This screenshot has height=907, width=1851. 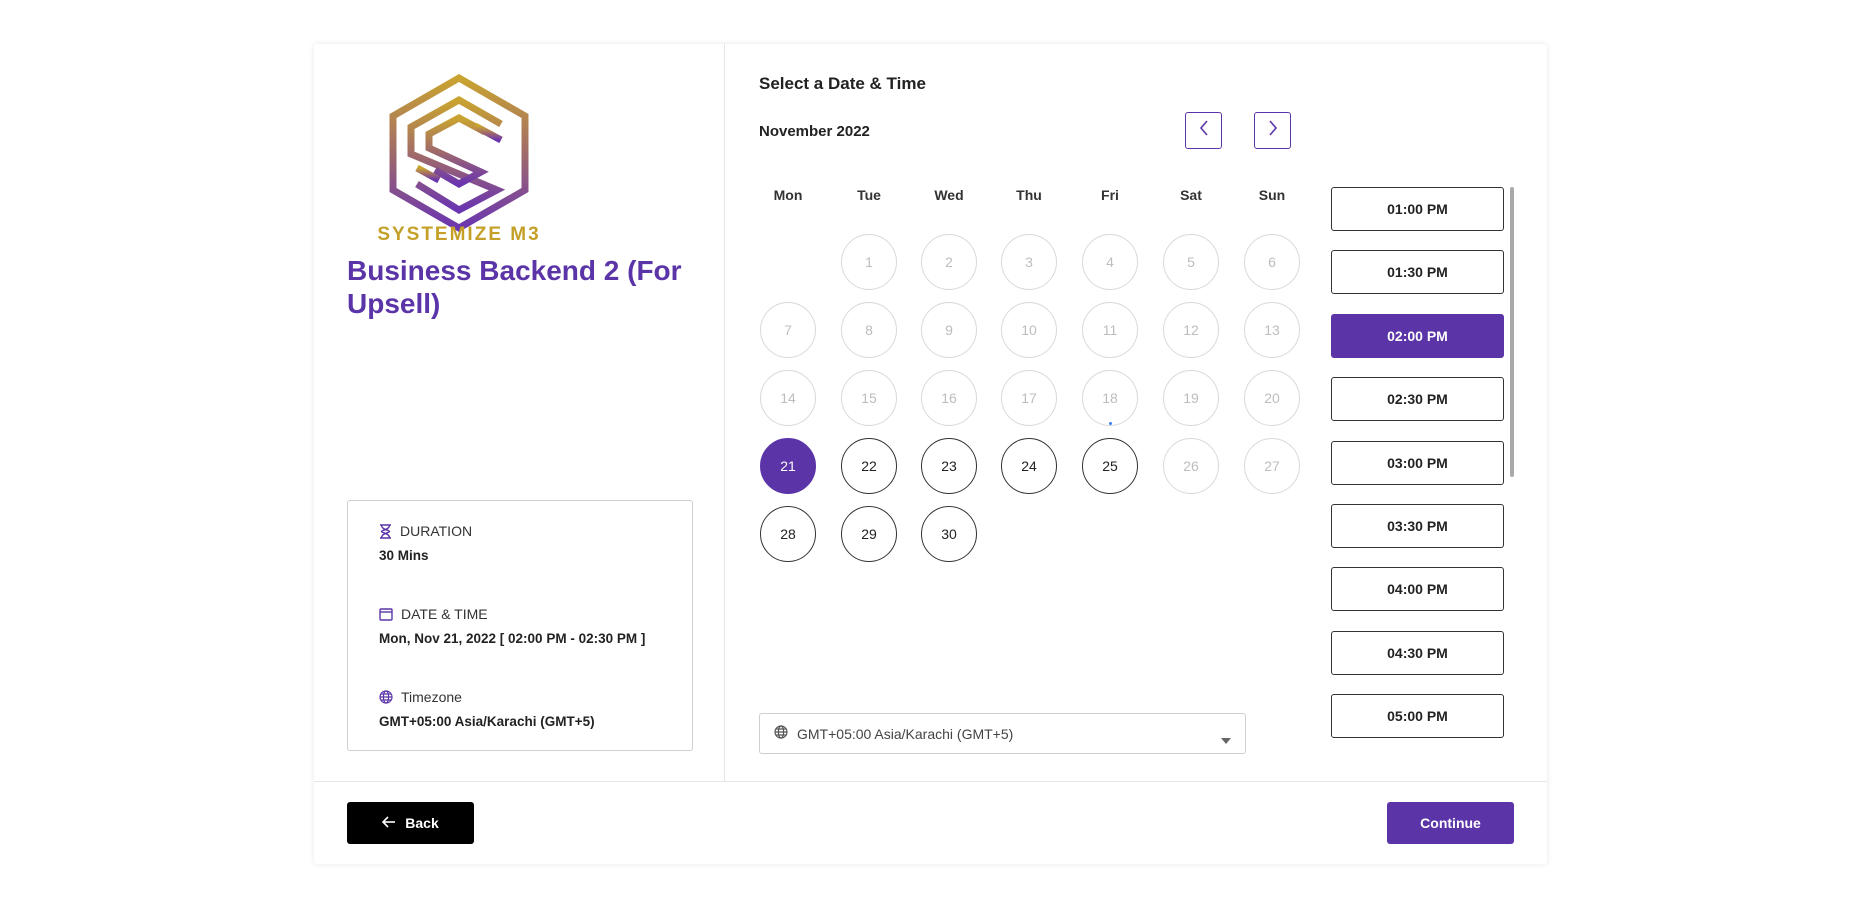 What do you see at coordinates (869, 534) in the screenshot?
I see `calendar-day-29: 29` at bounding box center [869, 534].